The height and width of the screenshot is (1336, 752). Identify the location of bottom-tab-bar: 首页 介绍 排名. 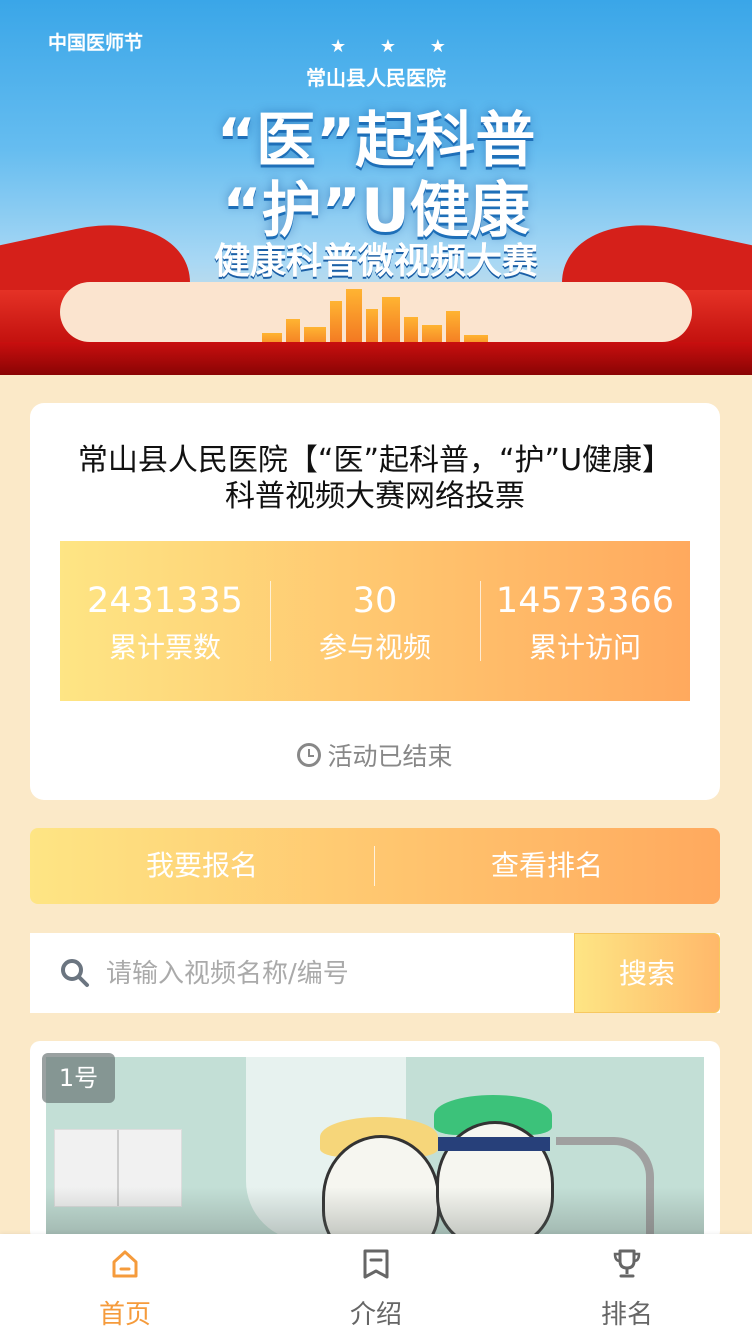
(376, 1285).